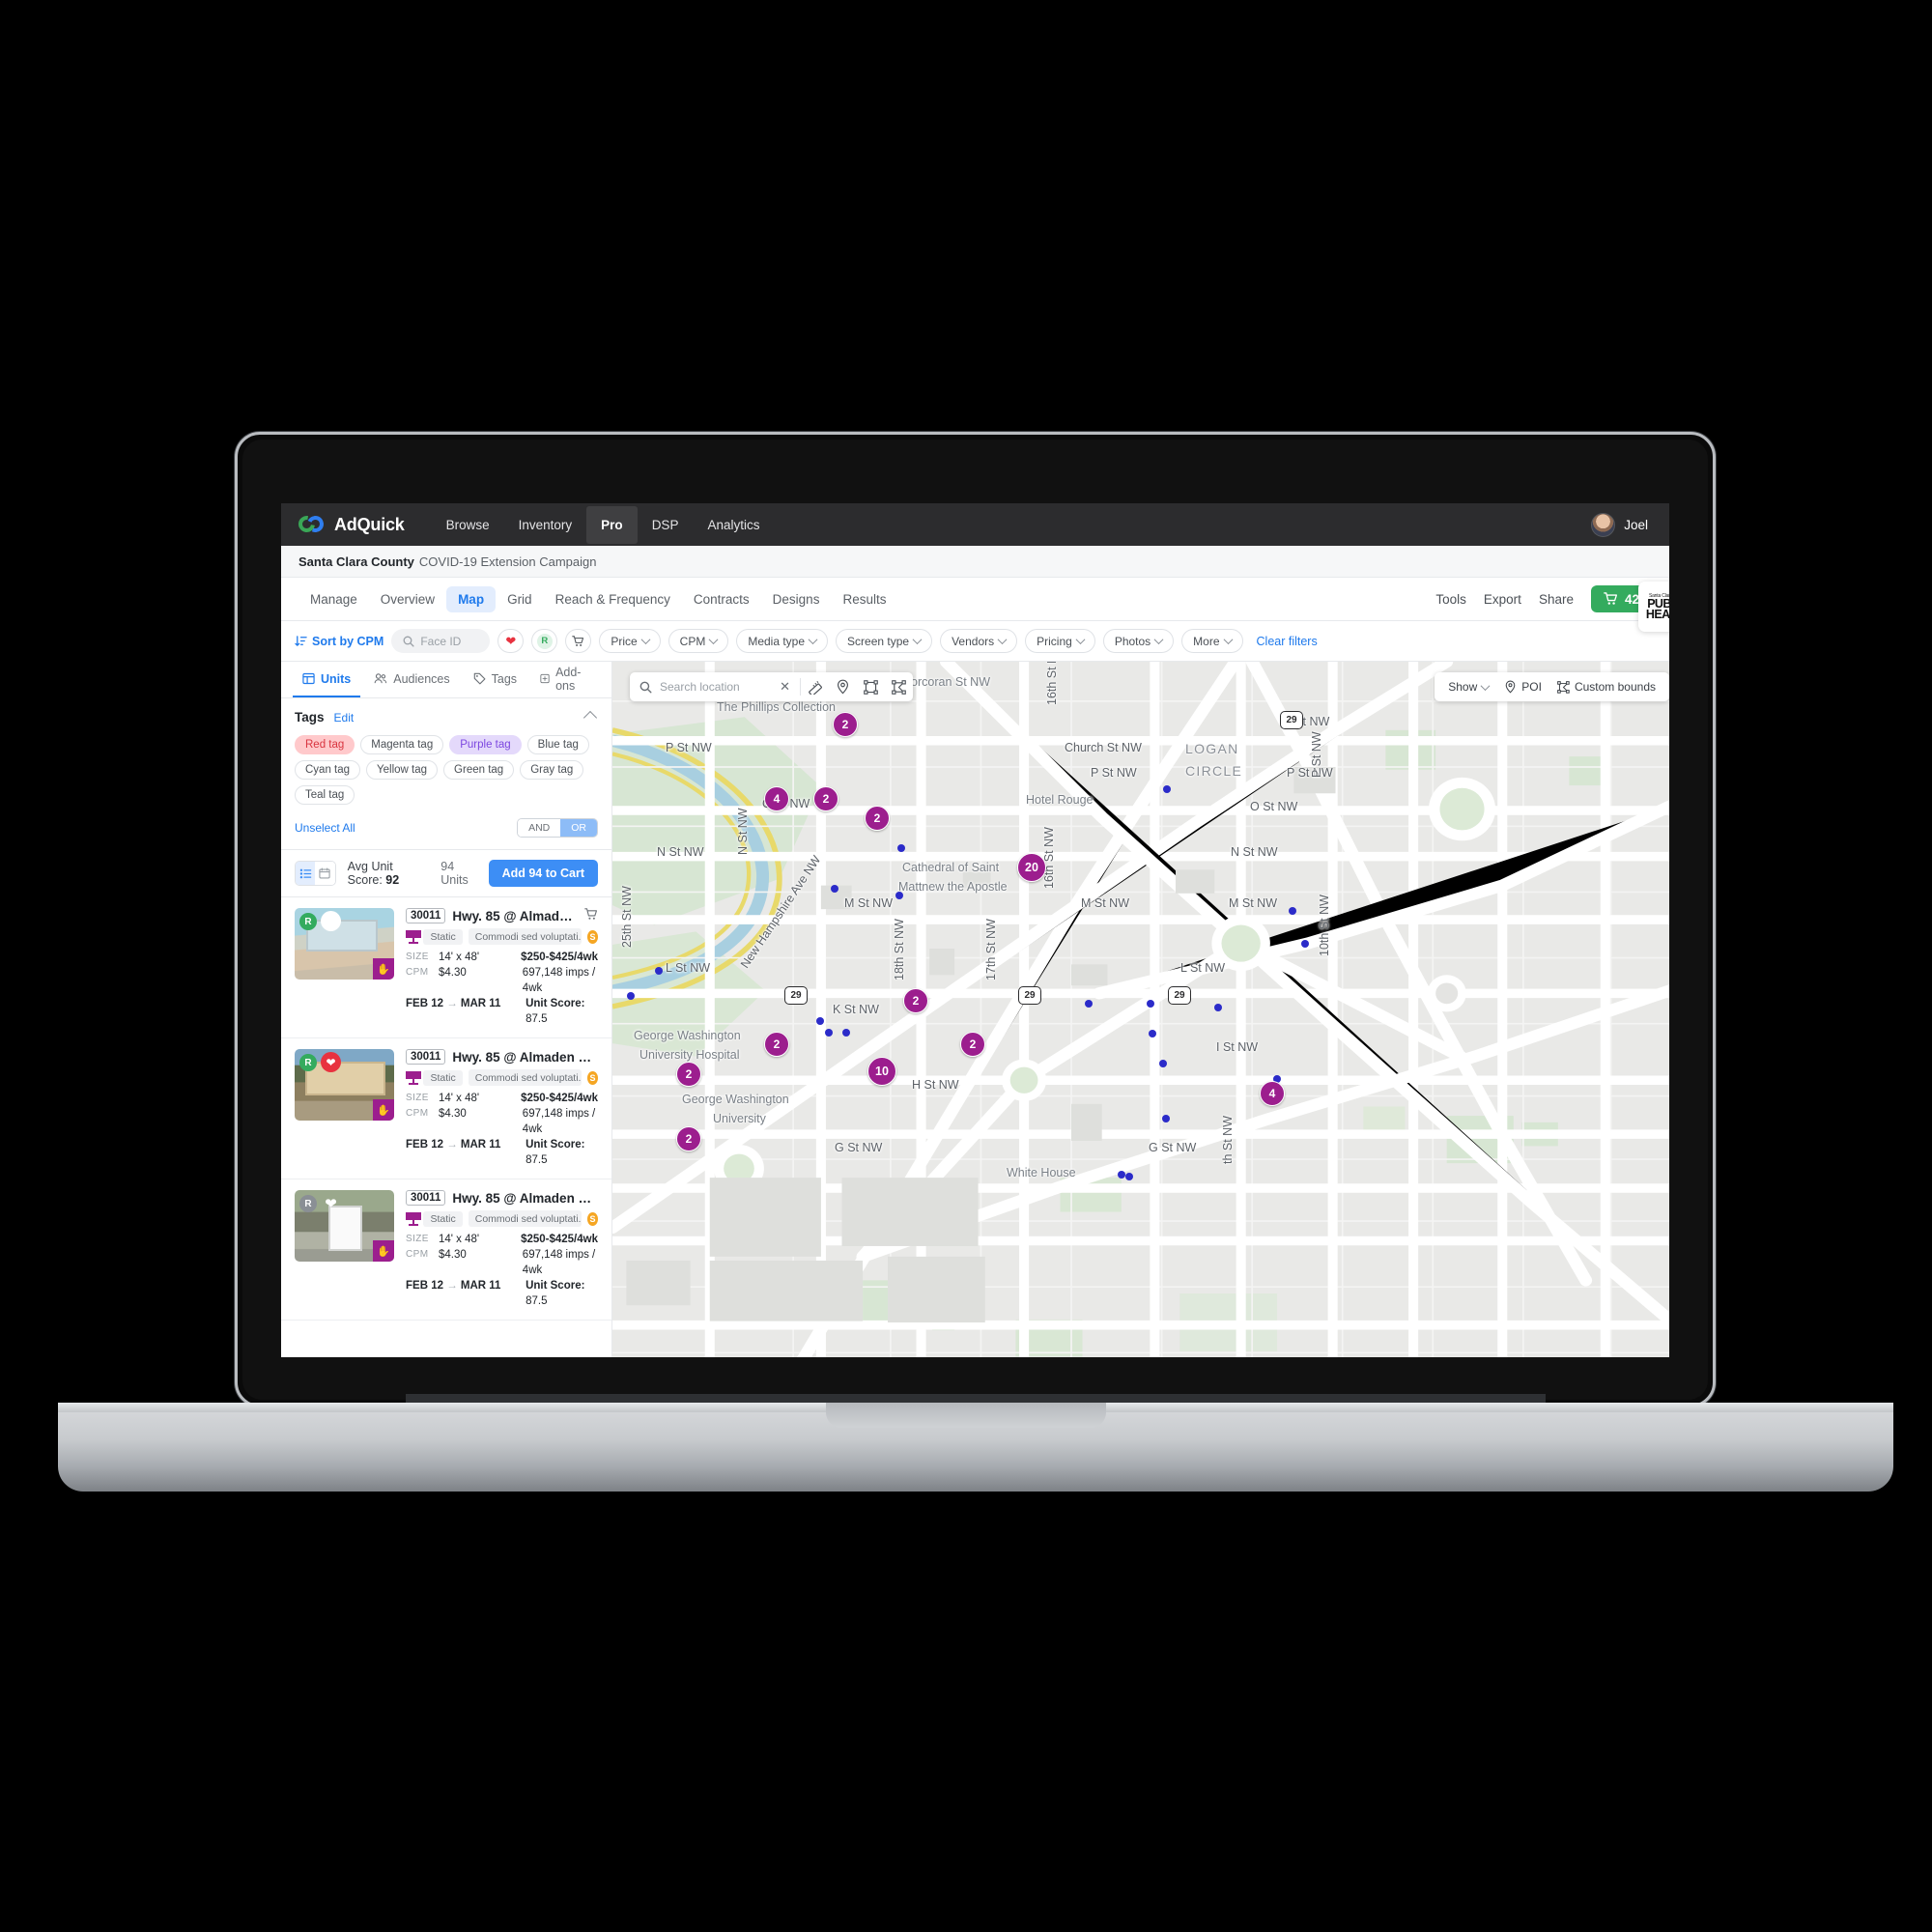 The width and height of the screenshot is (1932, 1932). Describe the element at coordinates (1060, 641) in the screenshot. I see `filter-pill-pricing: Pricing` at that location.